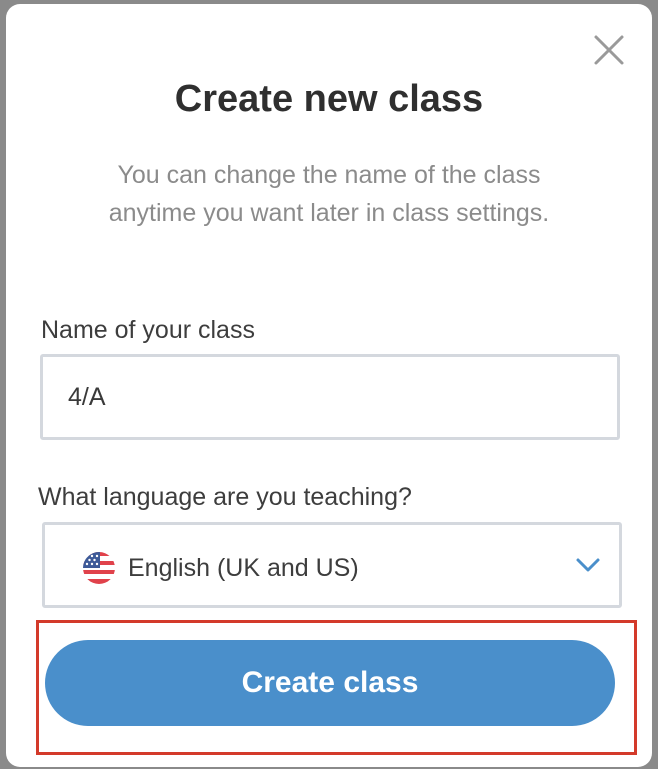 This screenshot has width=658, height=769. What do you see at coordinates (243, 568) in the screenshot?
I see `language-selected-value: English (UK and US)` at bounding box center [243, 568].